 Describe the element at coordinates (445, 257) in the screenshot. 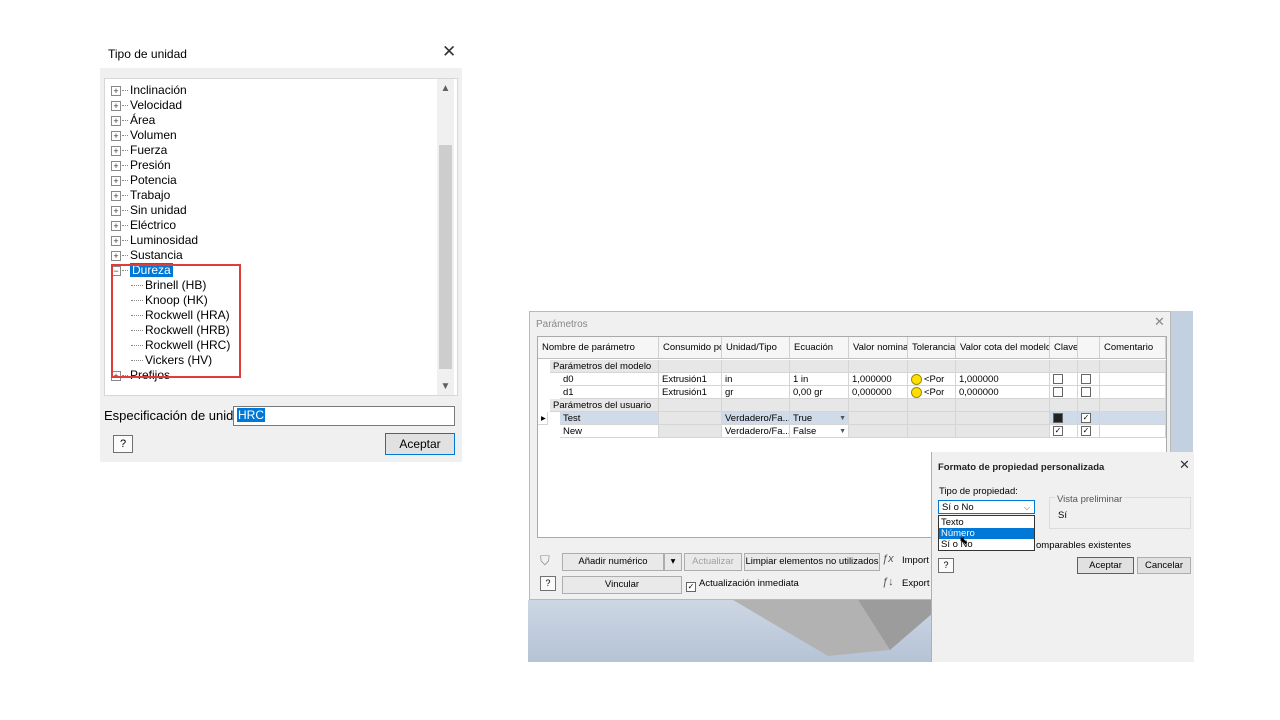

I see `scrollbar-thumb` at that location.